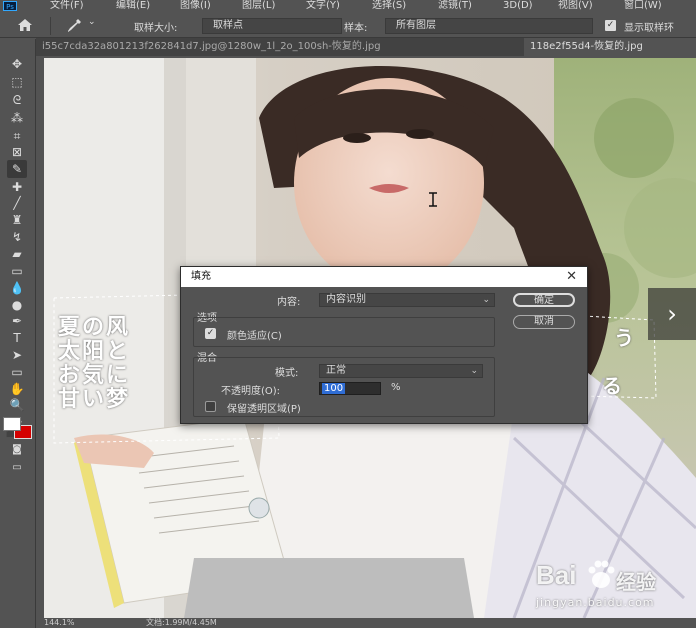  What do you see at coordinates (210, 406) in the screenshot?
I see `preserve-transparency-checkbox` at bounding box center [210, 406].